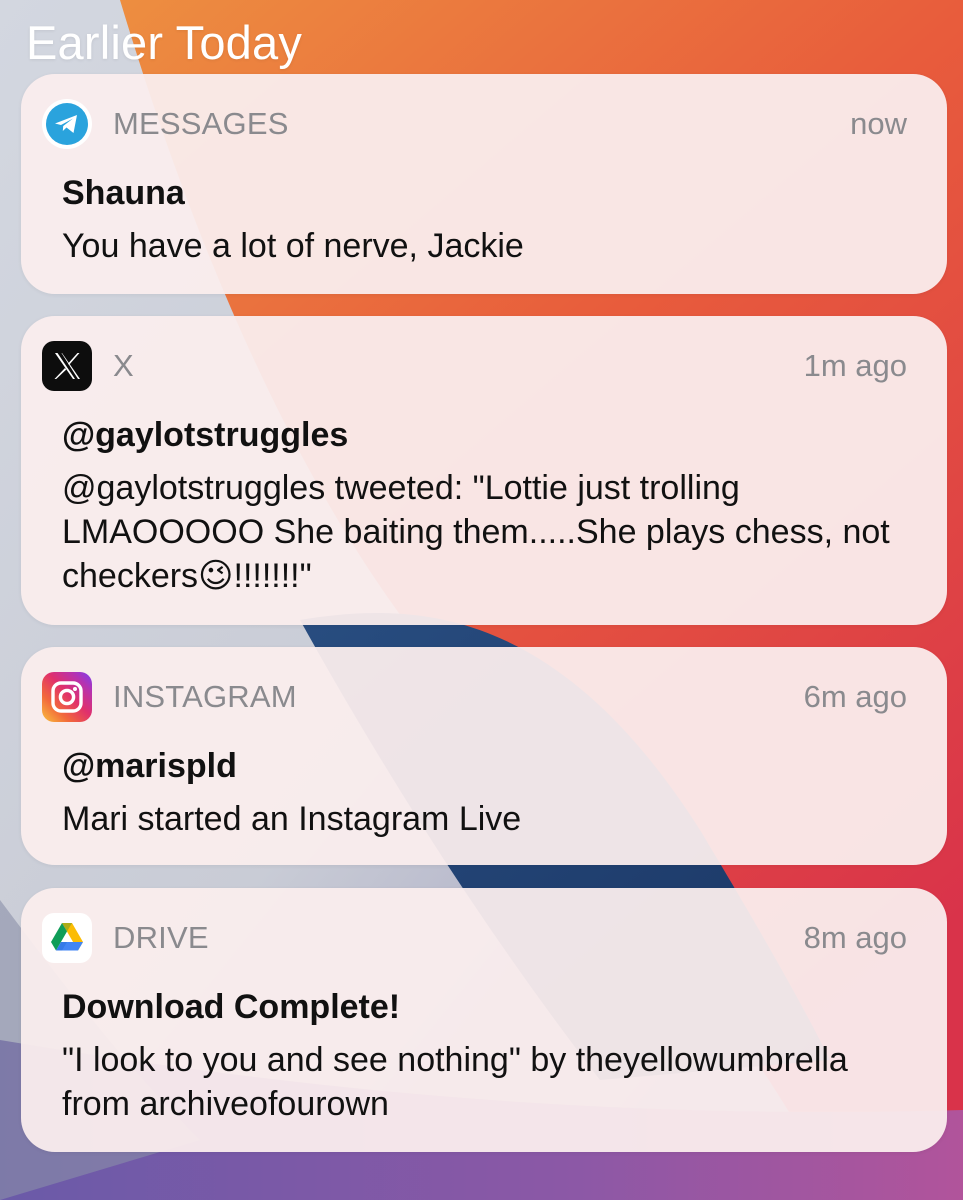  I want to click on notification-body: You have a lot of nerve, Jackie, so click(293, 246).